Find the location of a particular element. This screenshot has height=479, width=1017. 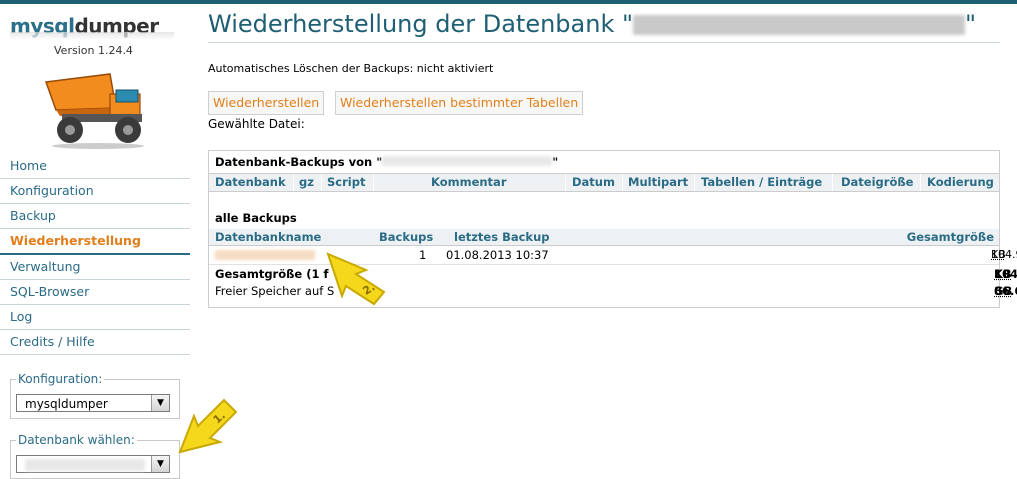

restore-button: Wiederherstellen is located at coordinates (266, 103).